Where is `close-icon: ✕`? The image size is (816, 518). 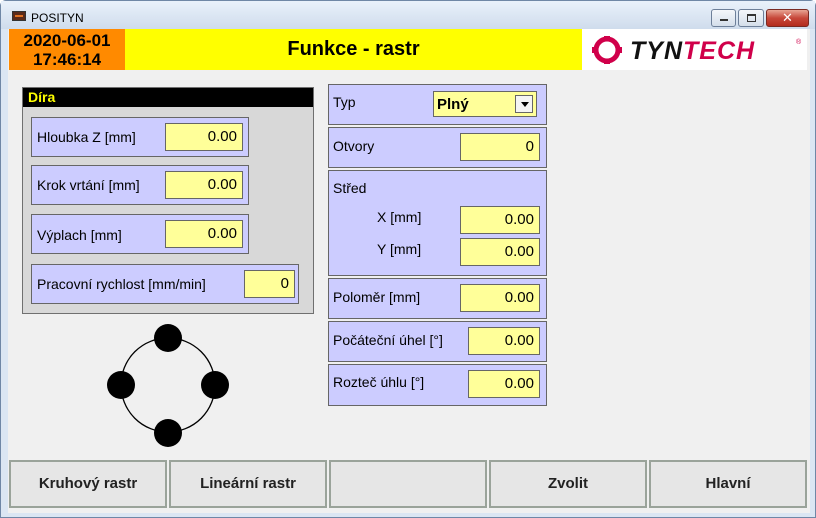
close-icon: ✕ is located at coordinates (787, 17).